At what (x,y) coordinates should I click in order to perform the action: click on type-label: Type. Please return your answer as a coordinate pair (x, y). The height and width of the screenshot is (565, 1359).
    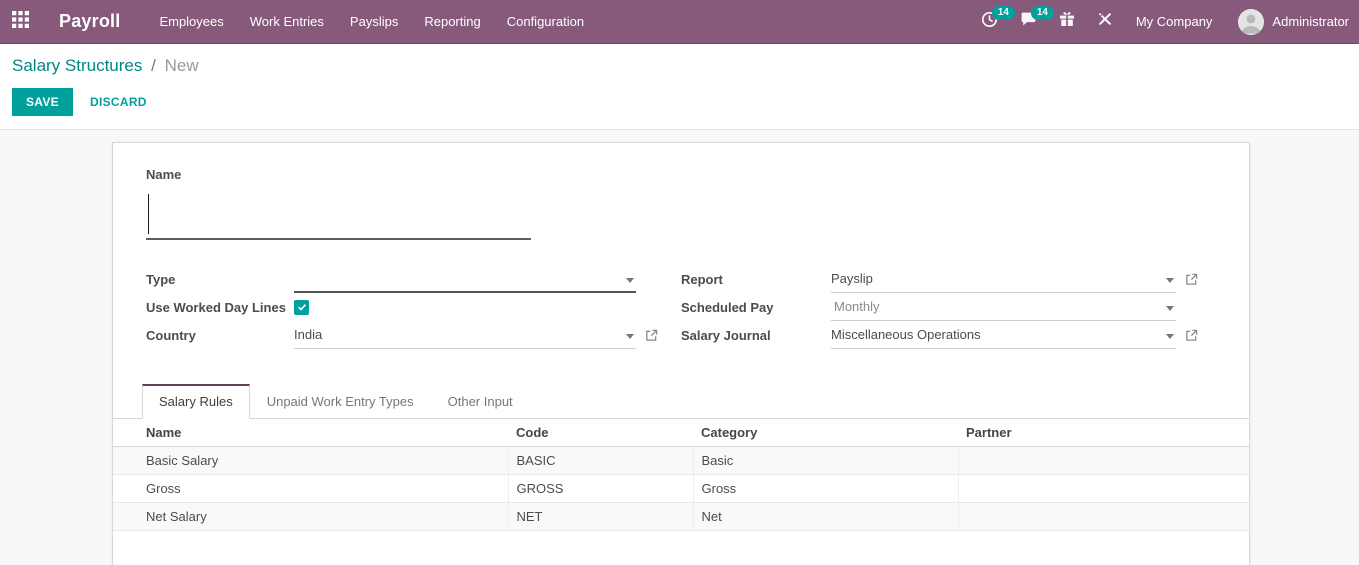
    Looking at the image, I should click on (161, 279).